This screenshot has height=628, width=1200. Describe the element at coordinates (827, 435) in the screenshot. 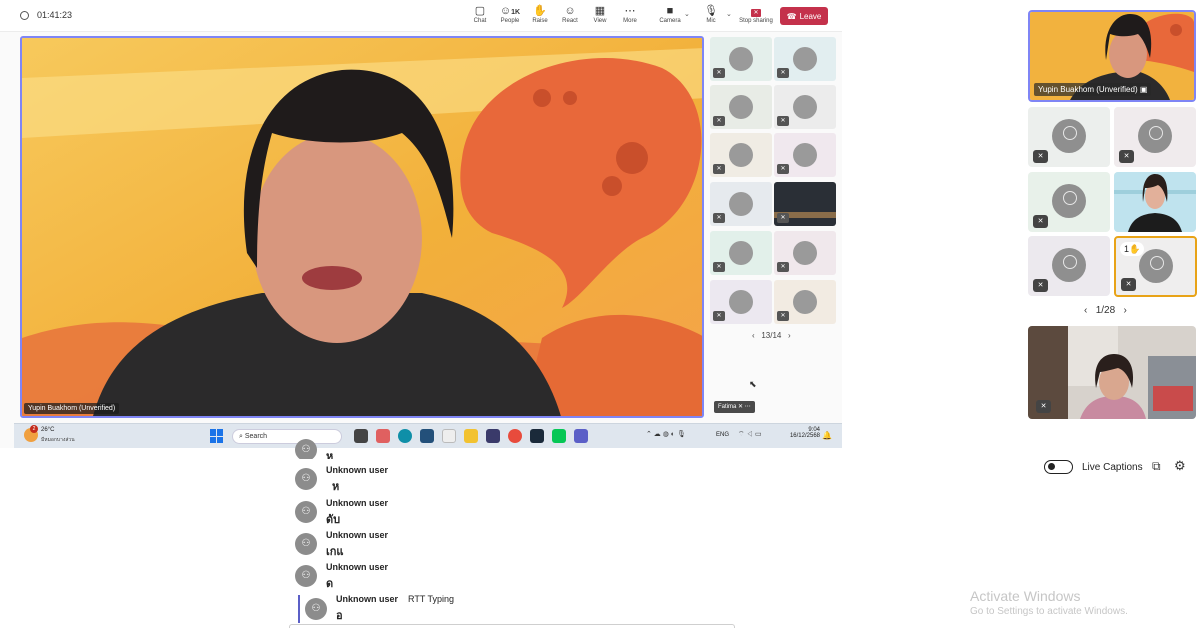

I see `notification-bell-icon: 🔔` at that location.